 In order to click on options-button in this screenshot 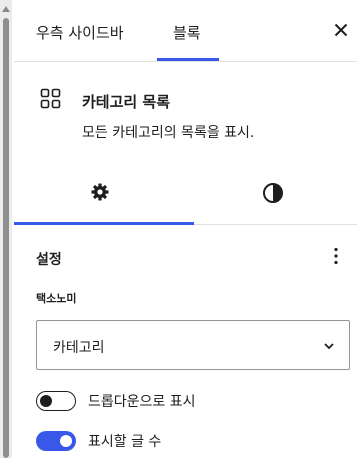, I will do `click(336, 256)`.